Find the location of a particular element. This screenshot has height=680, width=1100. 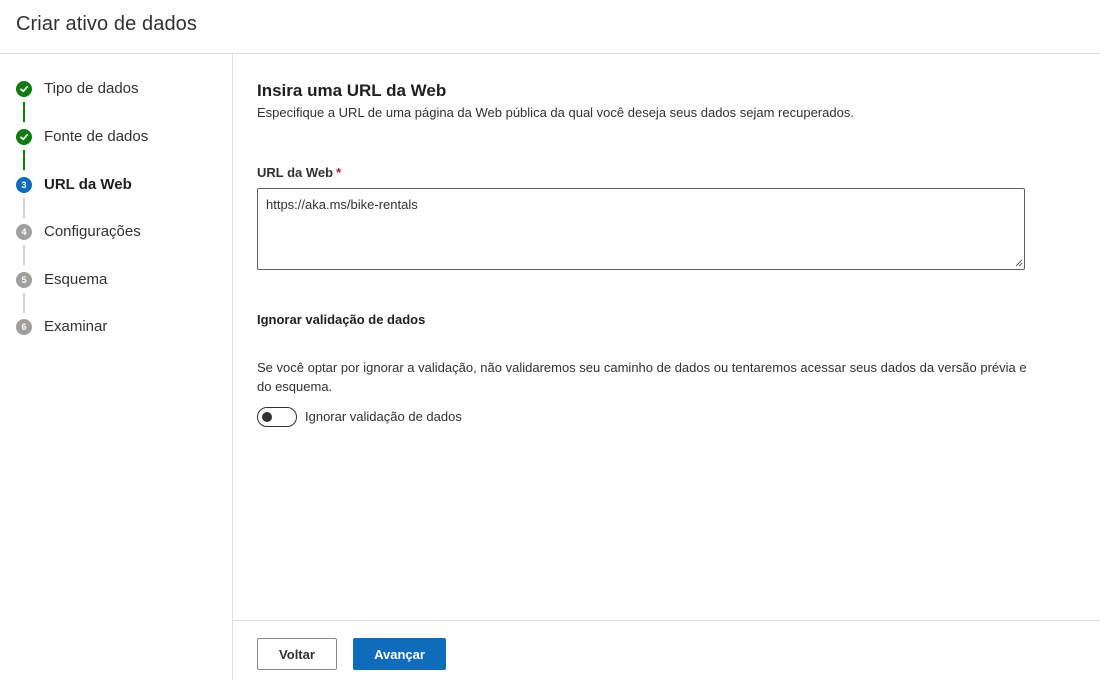

step-schema: 5 Esquema is located at coordinates (116, 280).